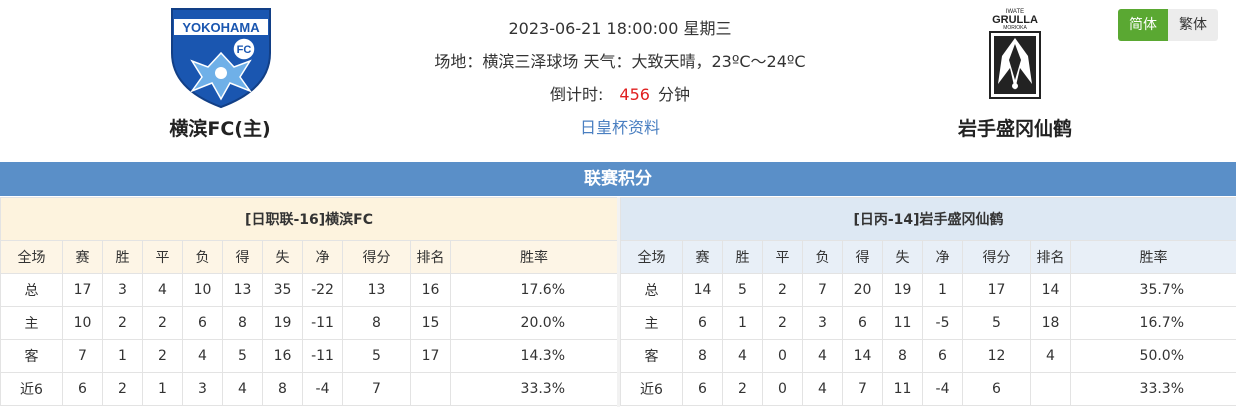 Image resolution: width=1236 pixels, height=407 pixels. Describe the element at coordinates (902, 257) in the screenshot. I see `column-header: 失` at that location.